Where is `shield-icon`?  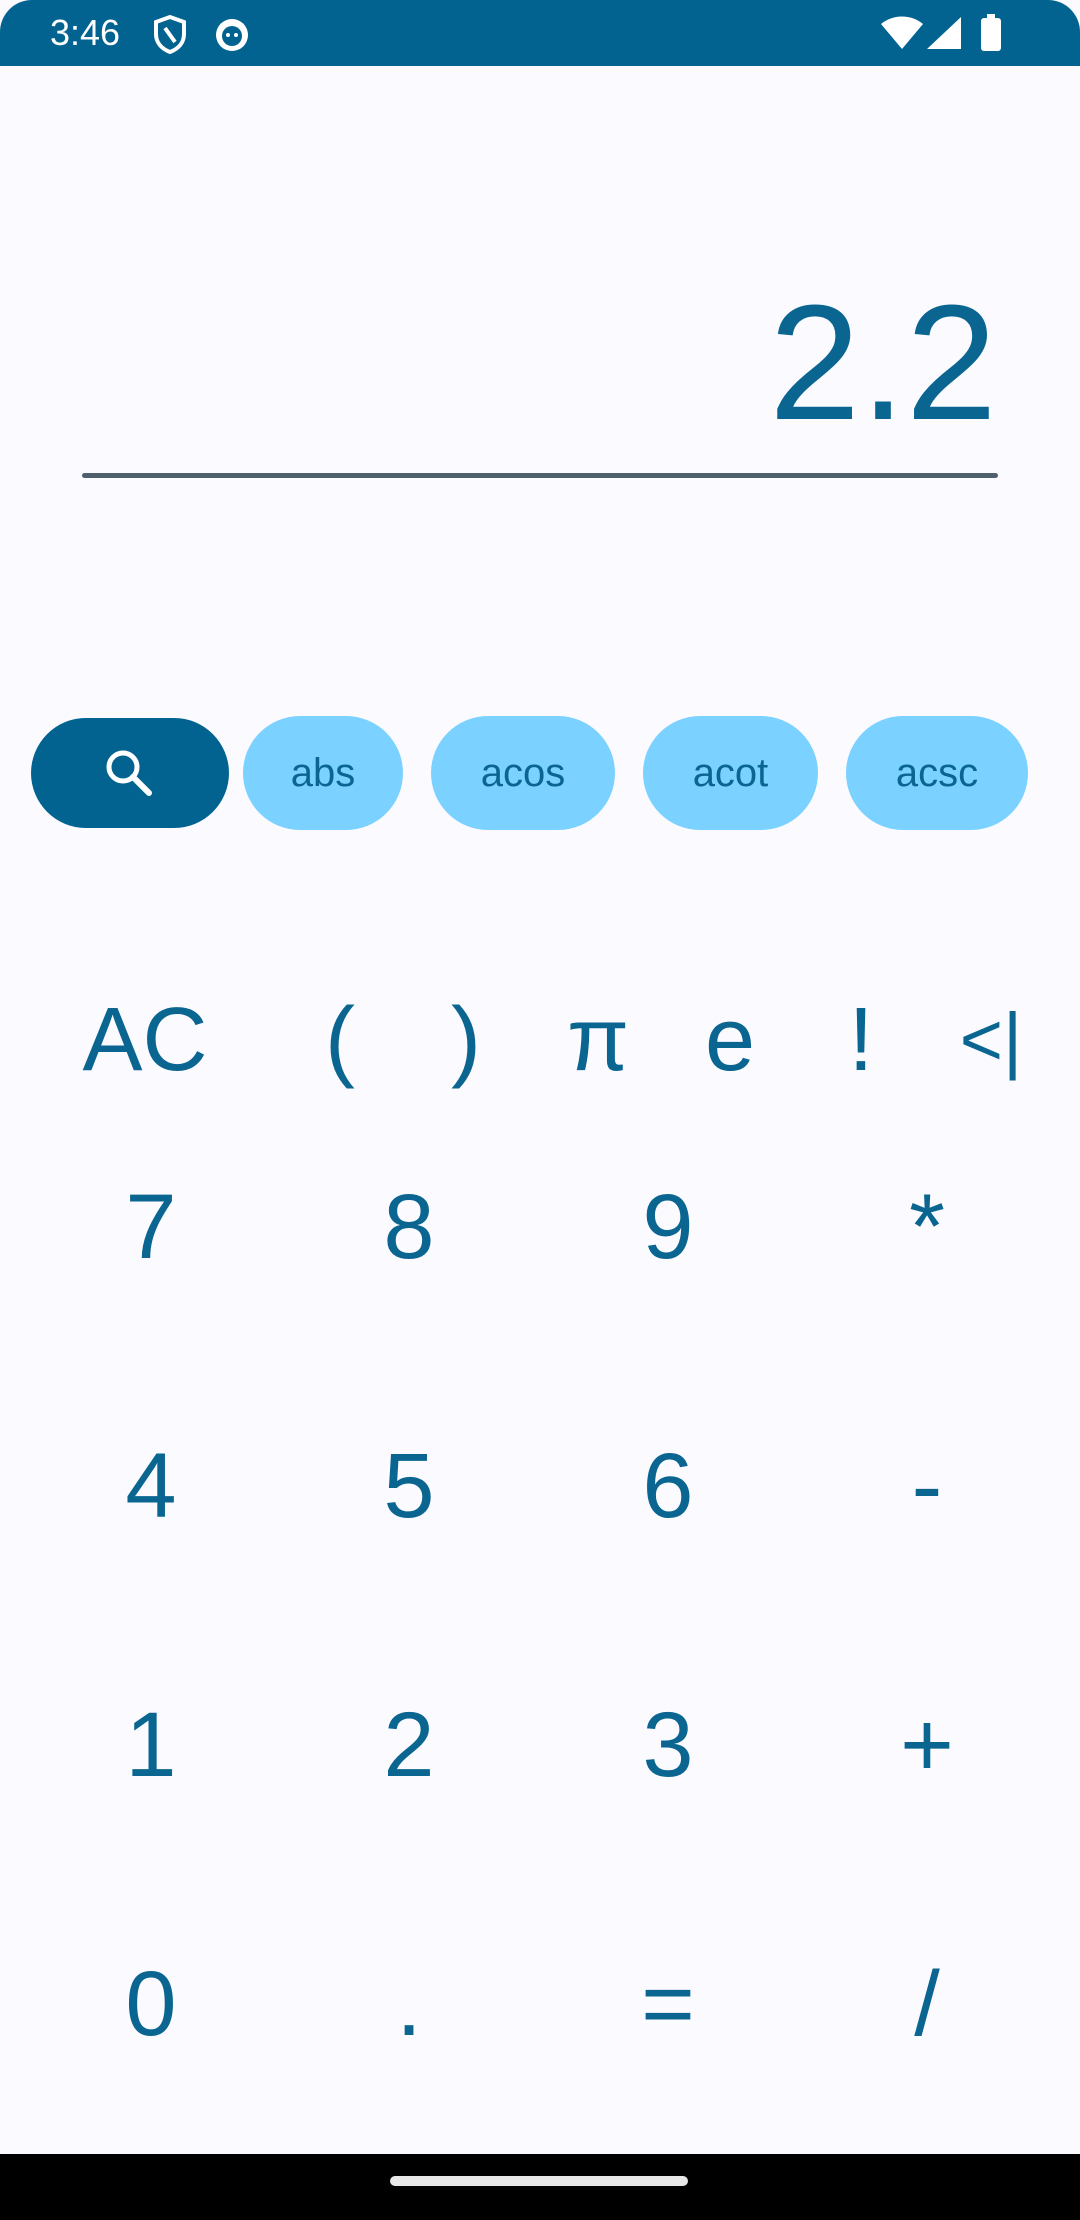
shield-icon is located at coordinates (170, 36).